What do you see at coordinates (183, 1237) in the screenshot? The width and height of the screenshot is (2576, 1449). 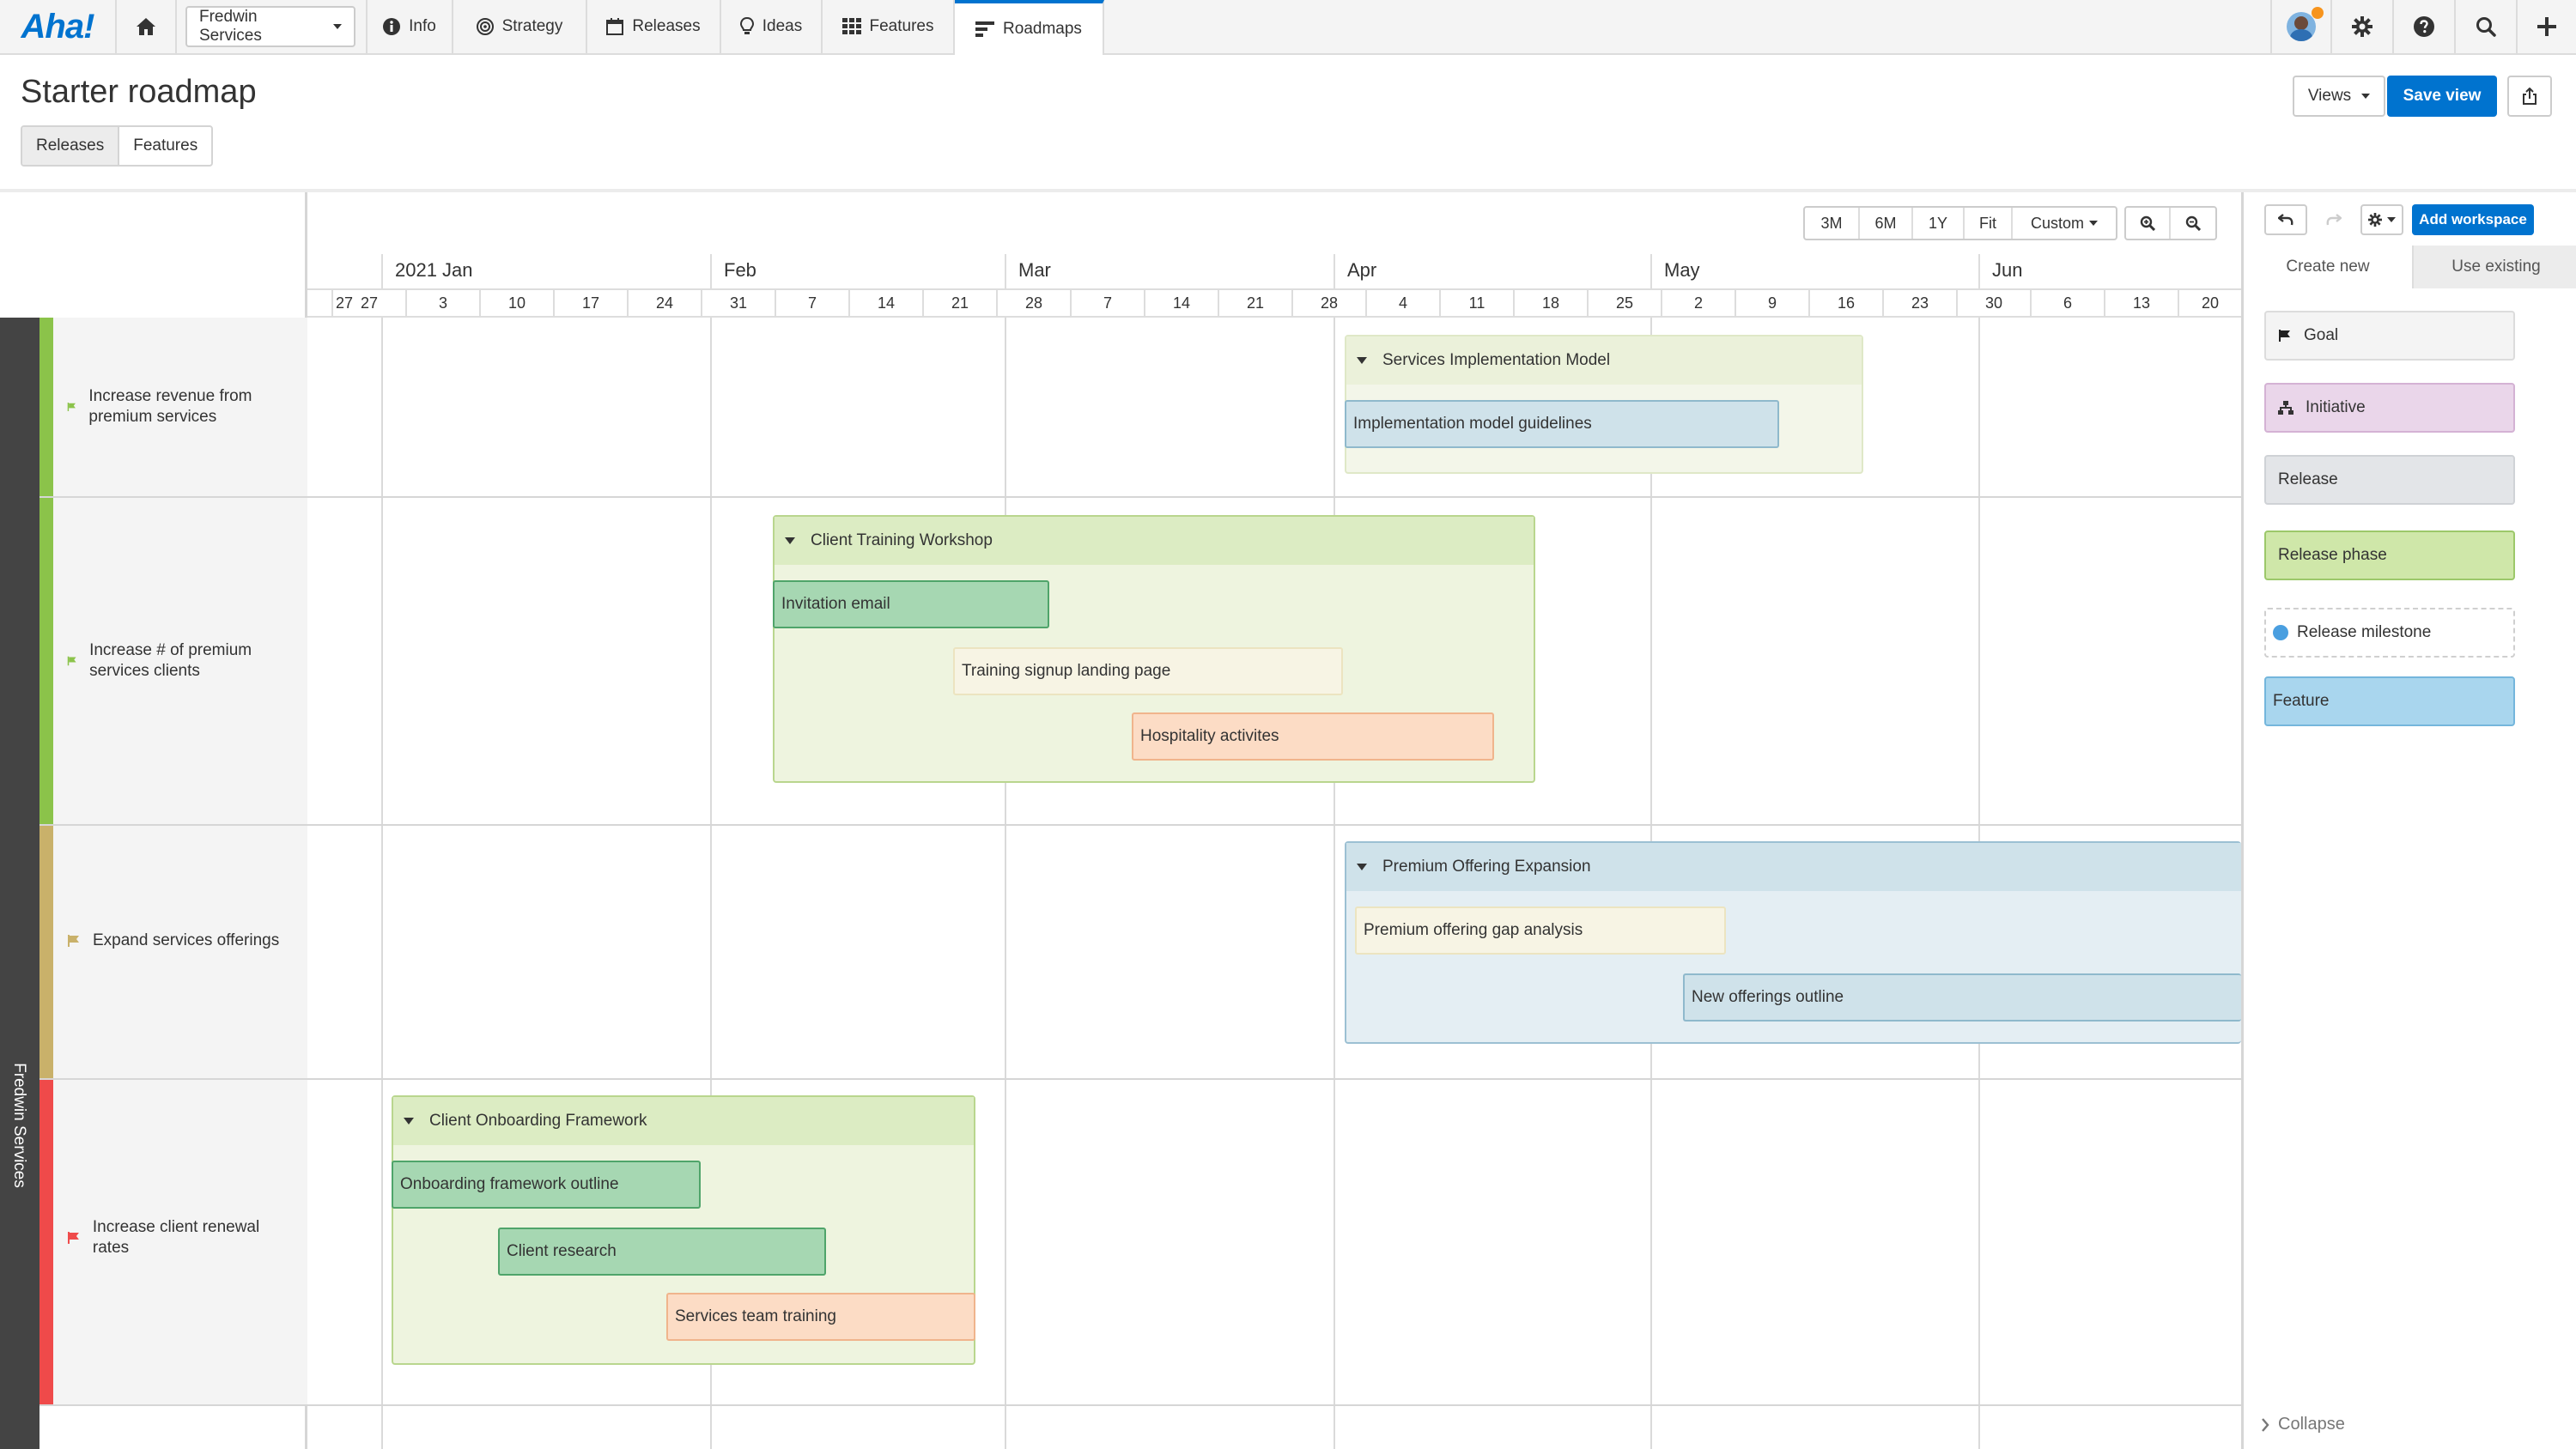 I see `goal-item: Increase client renewal rates` at bounding box center [183, 1237].